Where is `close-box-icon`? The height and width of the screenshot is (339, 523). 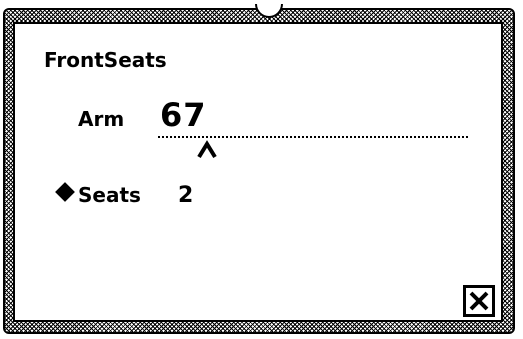
close-box-icon is located at coordinates (479, 301).